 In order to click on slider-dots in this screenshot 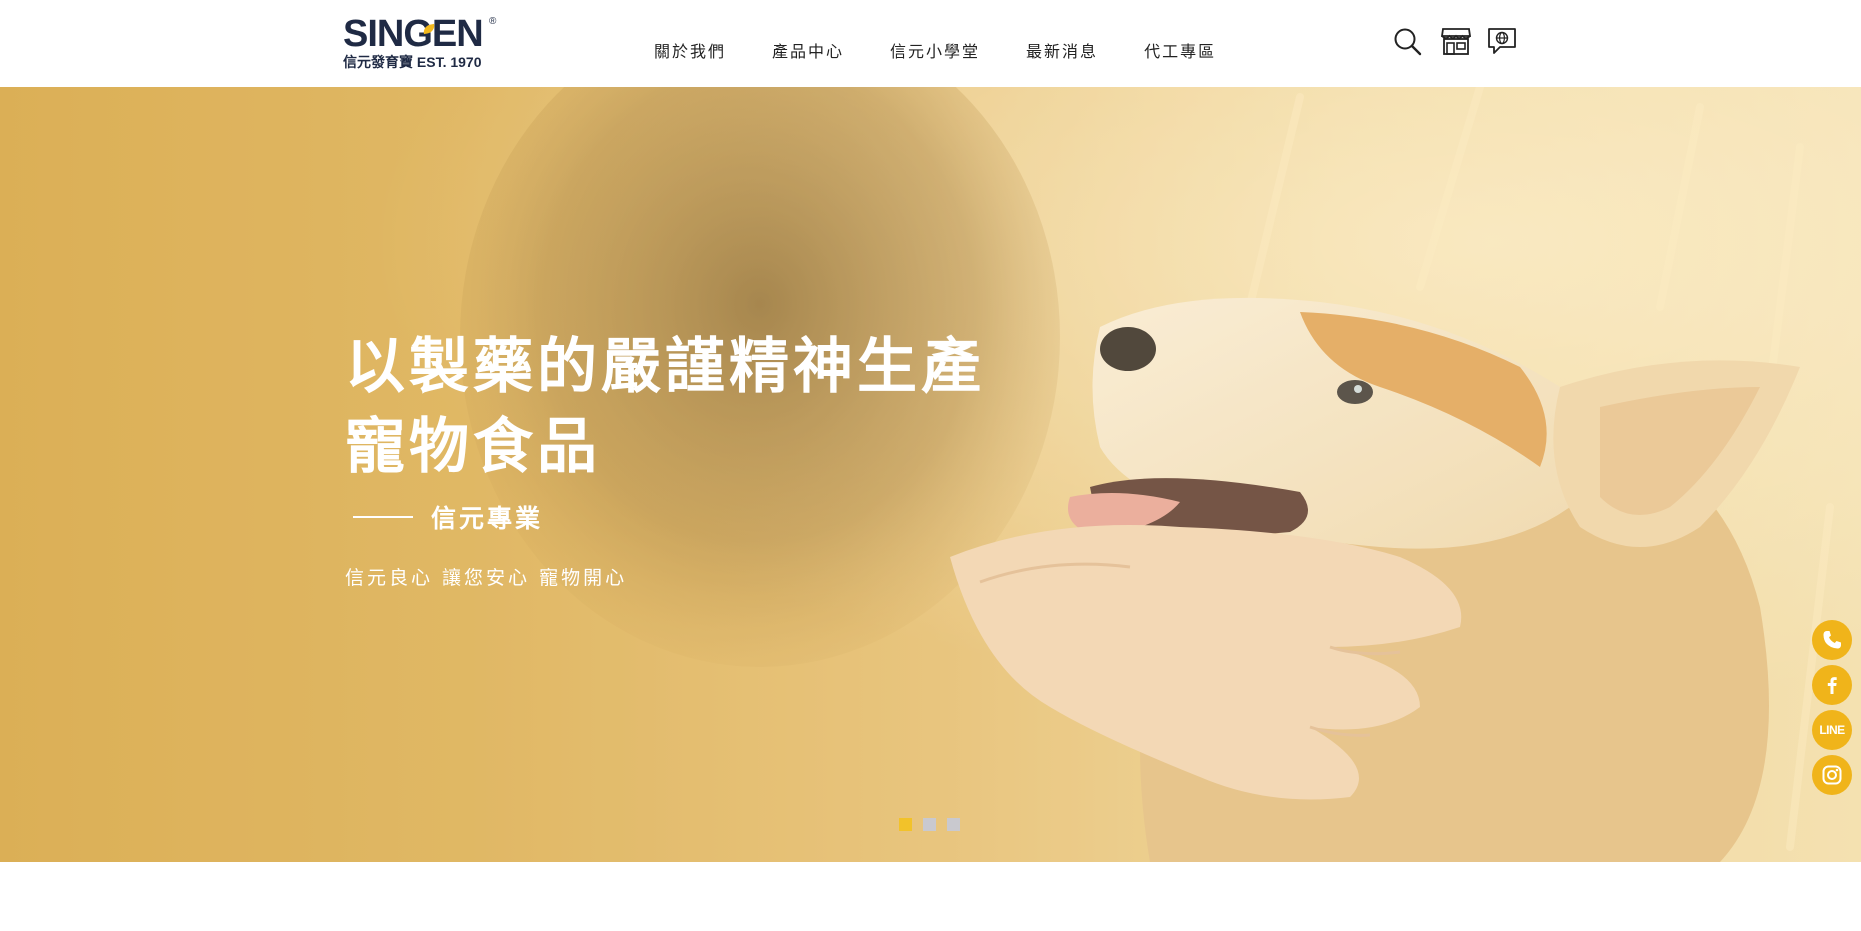, I will do `click(935, 824)`.